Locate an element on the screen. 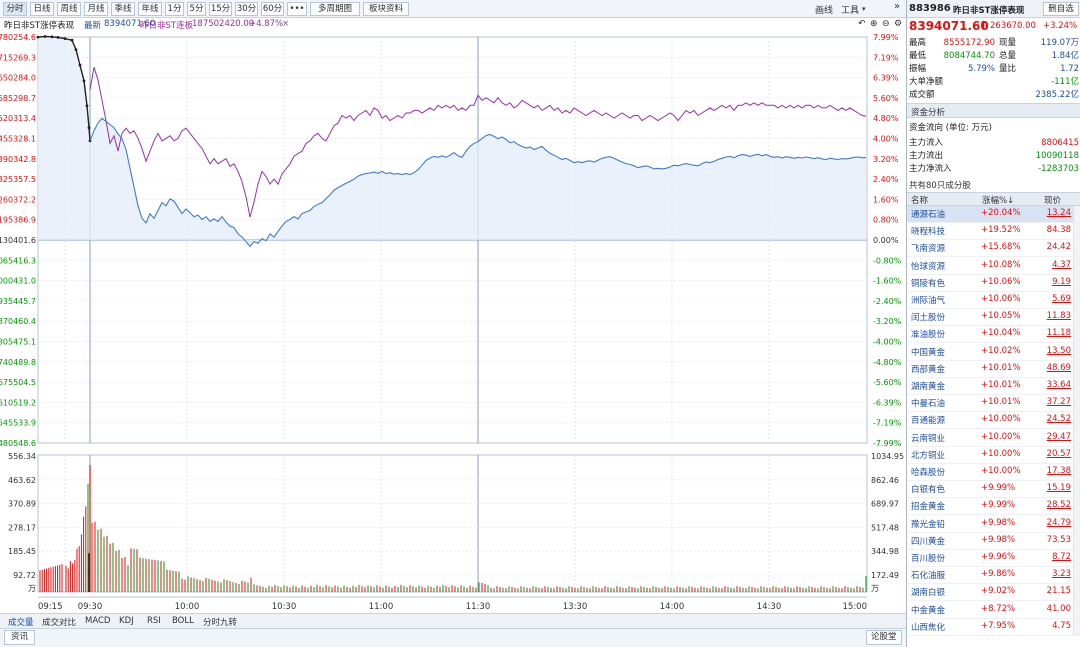 Image resolution: width=1080 pixels, height=647 pixels. stock-row: 四川黄金 +9.98% 73.53 is located at coordinates (990, 541).